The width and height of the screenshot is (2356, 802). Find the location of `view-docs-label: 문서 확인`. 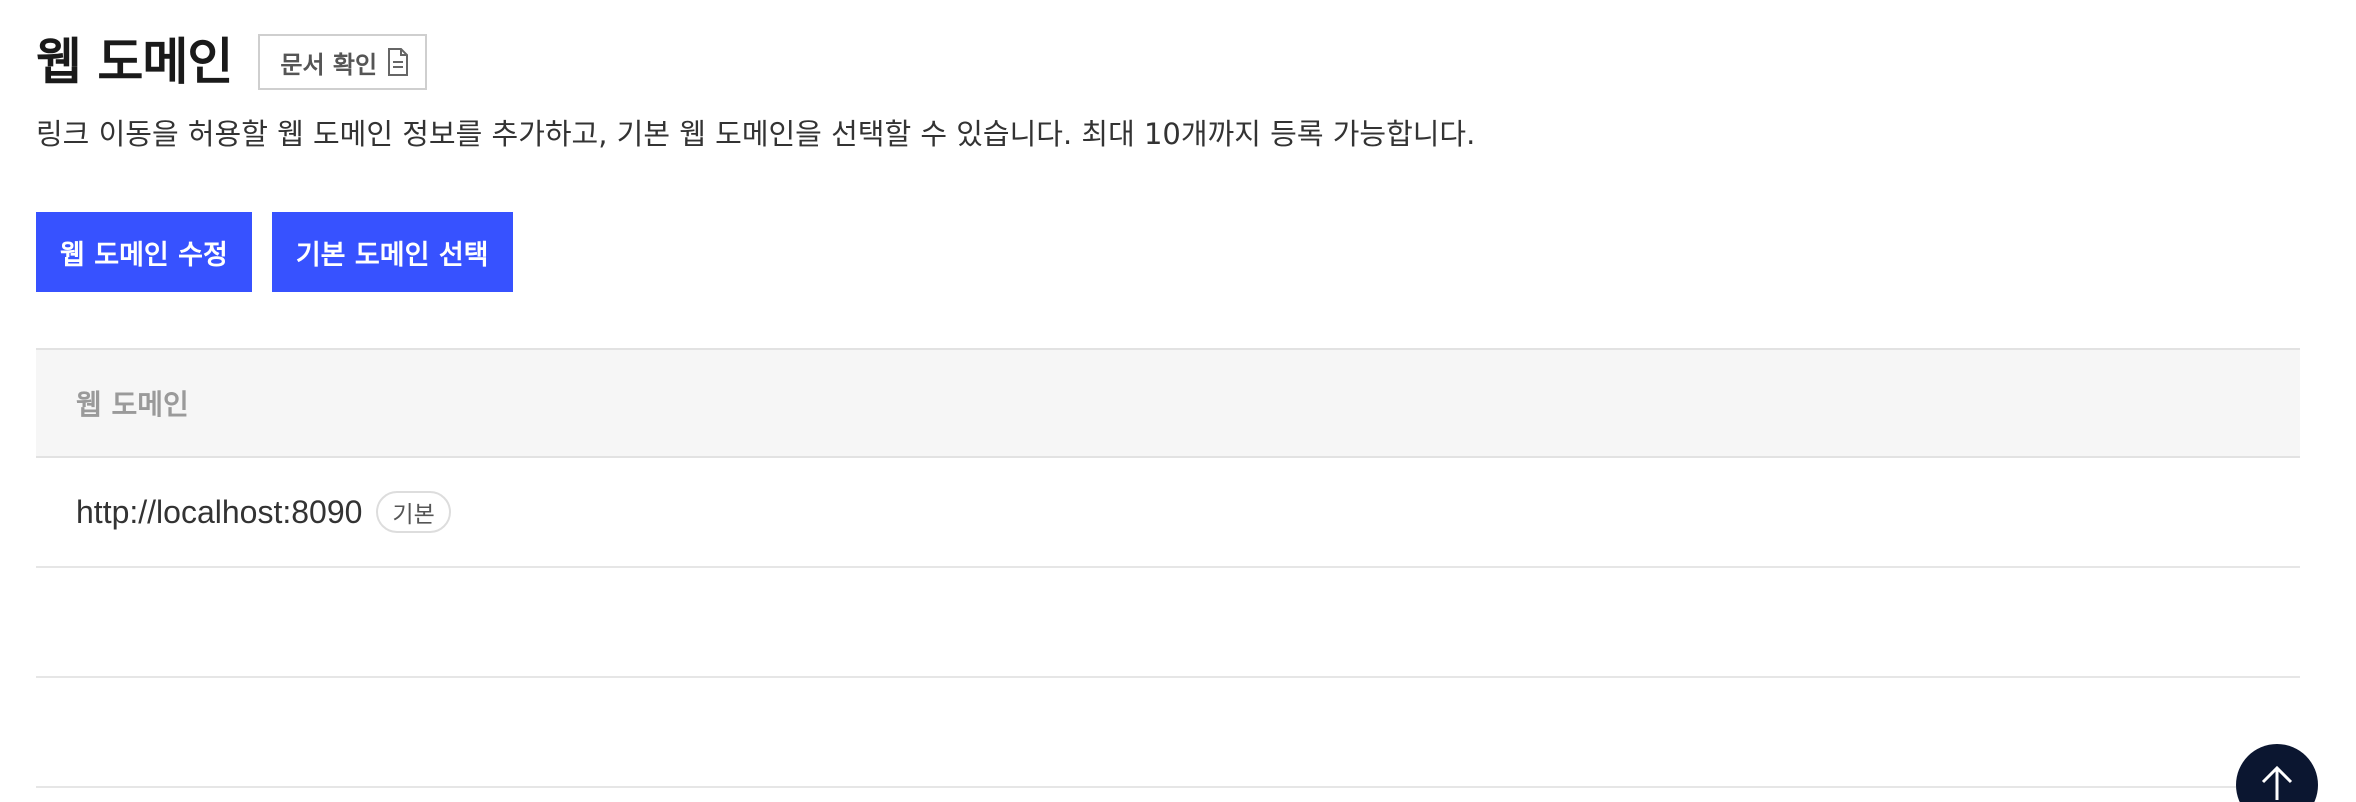

view-docs-label: 문서 확인 is located at coordinates (329, 64).